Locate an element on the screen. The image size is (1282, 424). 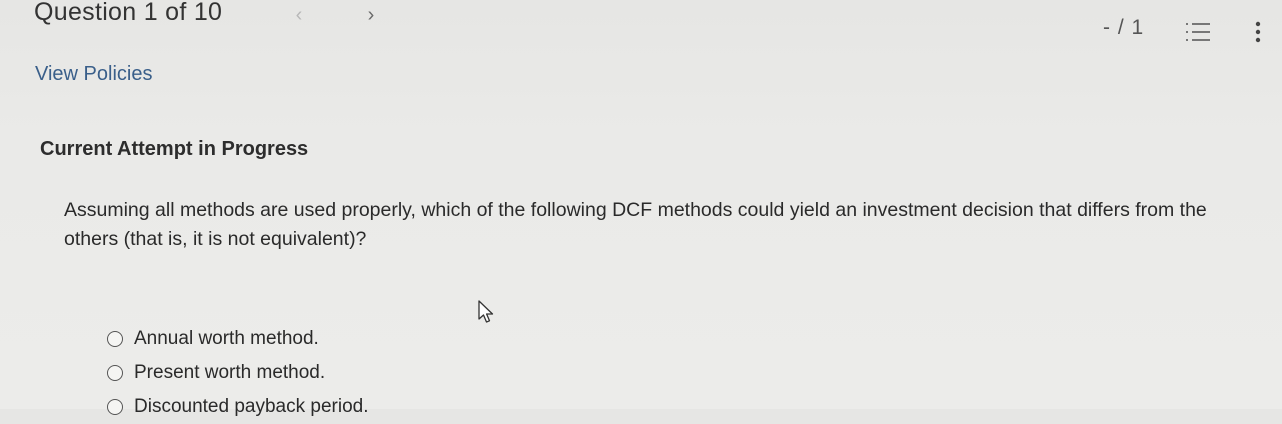
option-present-worth: Present worth method. is located at coordinates (237, 373).